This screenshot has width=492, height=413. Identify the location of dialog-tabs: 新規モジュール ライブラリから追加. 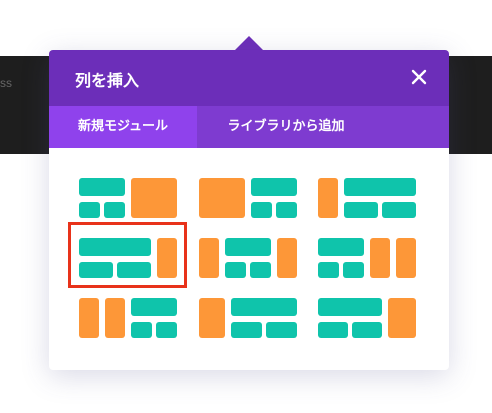
(249, 127).